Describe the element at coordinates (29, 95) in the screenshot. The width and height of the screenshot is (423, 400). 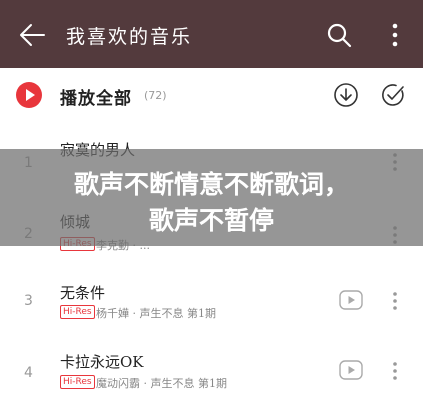
I see `play-all-icon` at that location.